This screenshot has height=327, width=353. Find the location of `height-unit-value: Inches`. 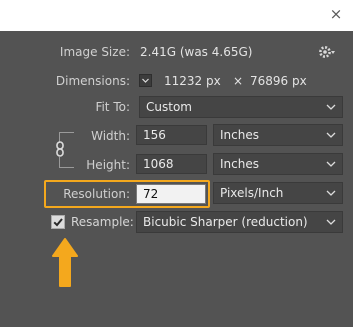

height-unit-value: Inches is located at coordinates (239, 164).